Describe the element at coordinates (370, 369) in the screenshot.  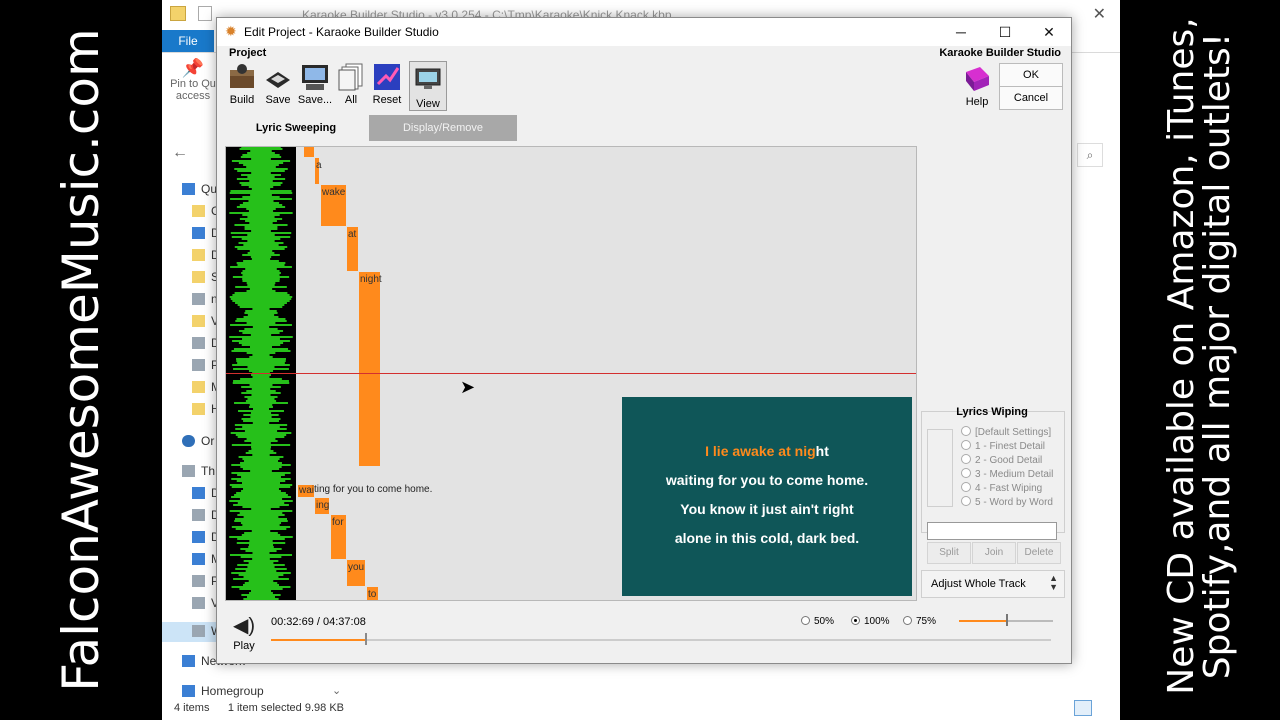
I see `syllable-block: night` at that location.